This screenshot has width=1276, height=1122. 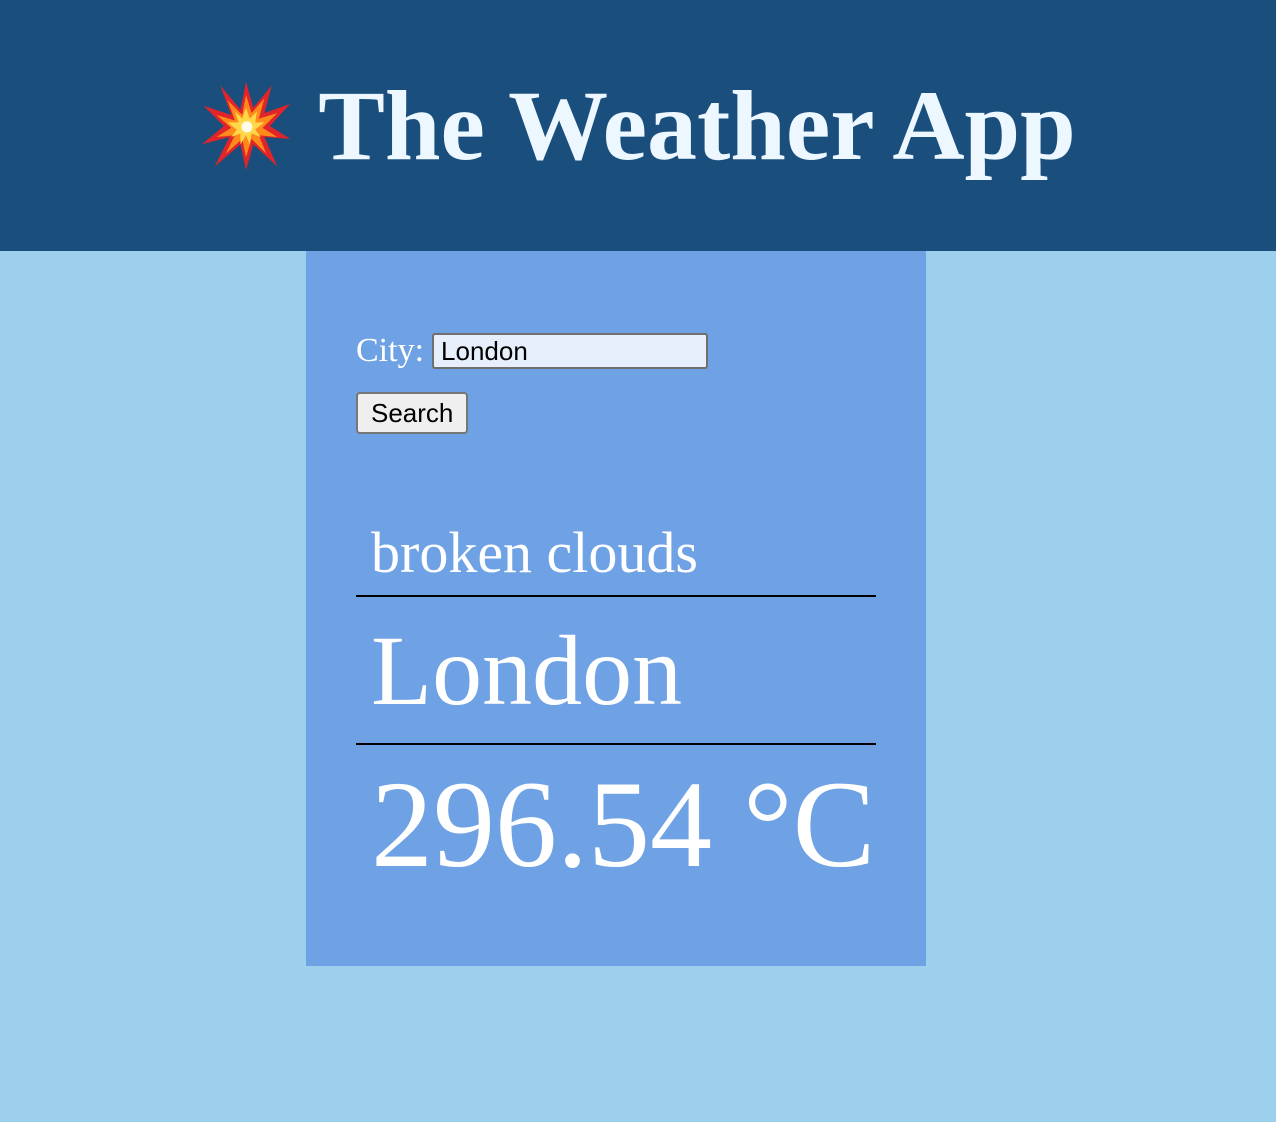 What do you see at coordinates (570, 351) in the screenshot?
I see `city-input` at bounding box center [570, 351].